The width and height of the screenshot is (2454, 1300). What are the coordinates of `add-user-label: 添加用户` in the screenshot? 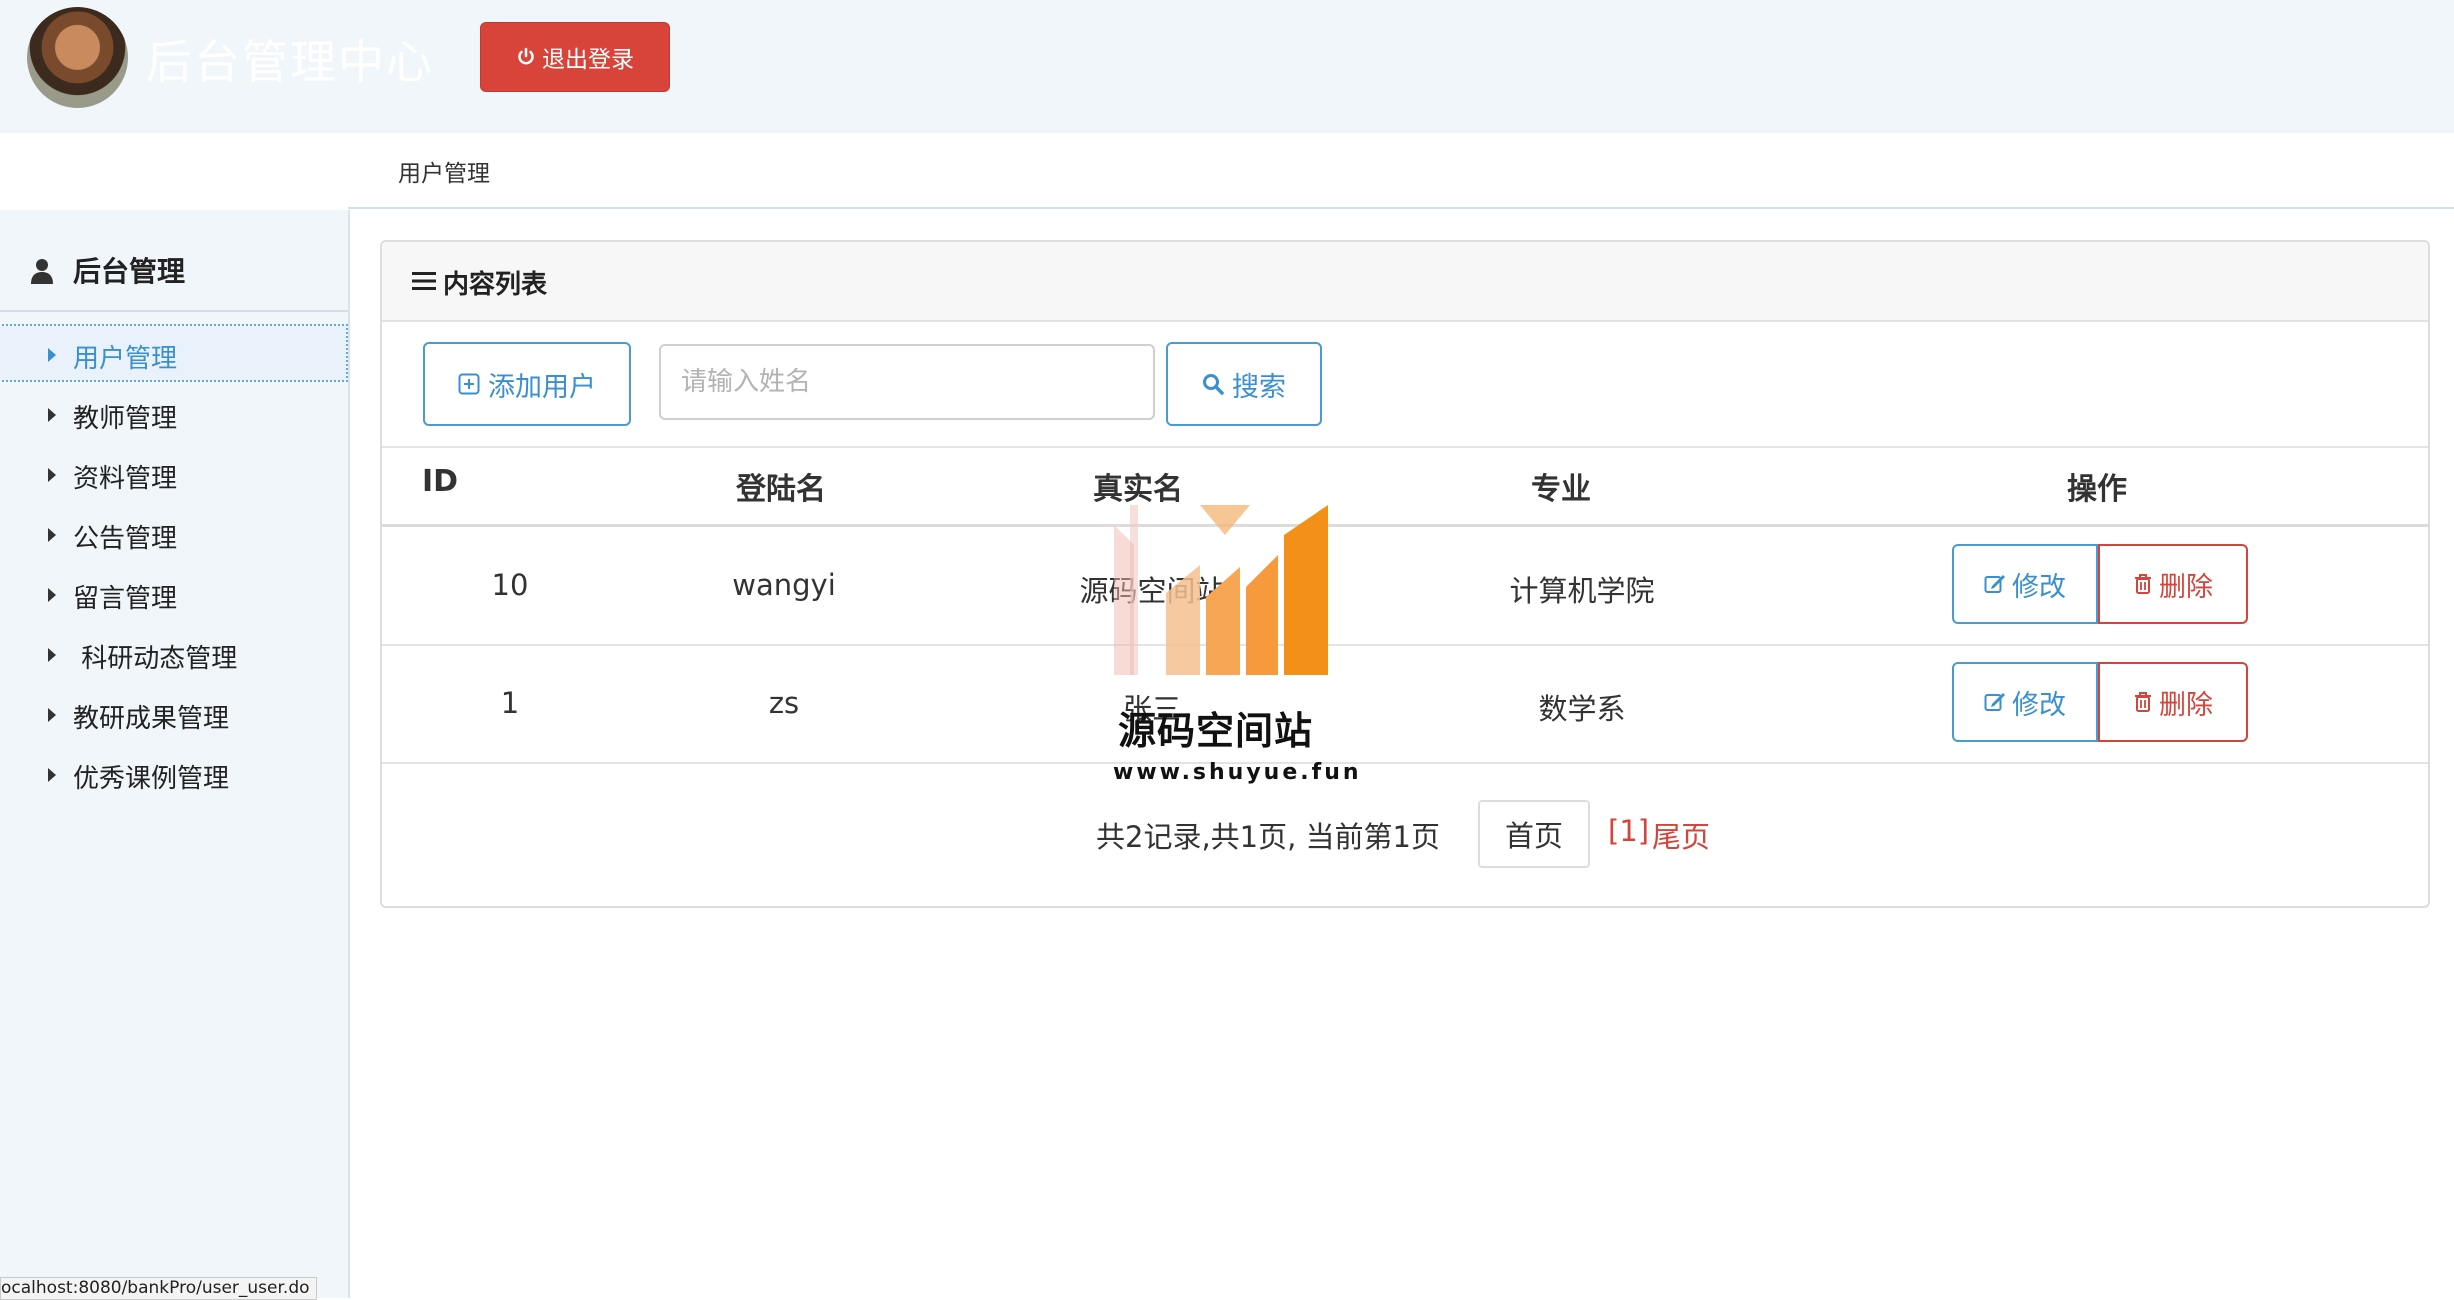 It's located at (542, 387).